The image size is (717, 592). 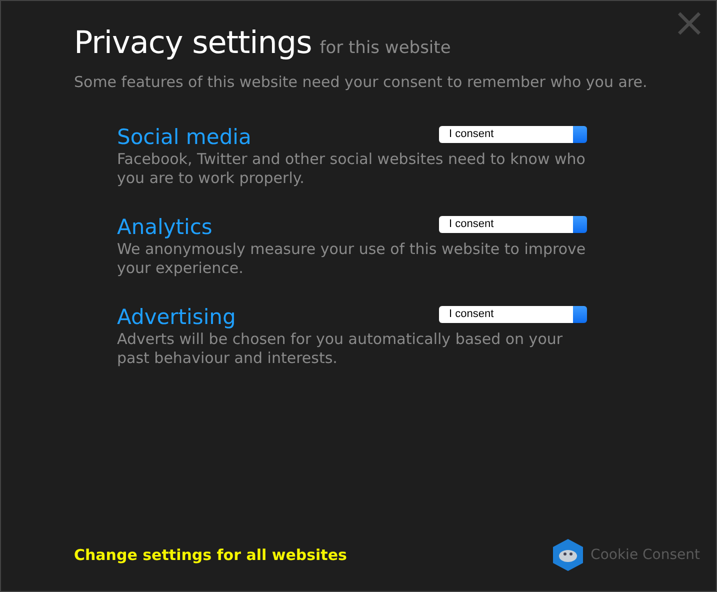 What do you see at coordinates (340, 349) in the screenshot?
I see `section-description: Adverts will be chosen for you automatically based on your past behaviour and interests.` at bounding box center [340, 349].